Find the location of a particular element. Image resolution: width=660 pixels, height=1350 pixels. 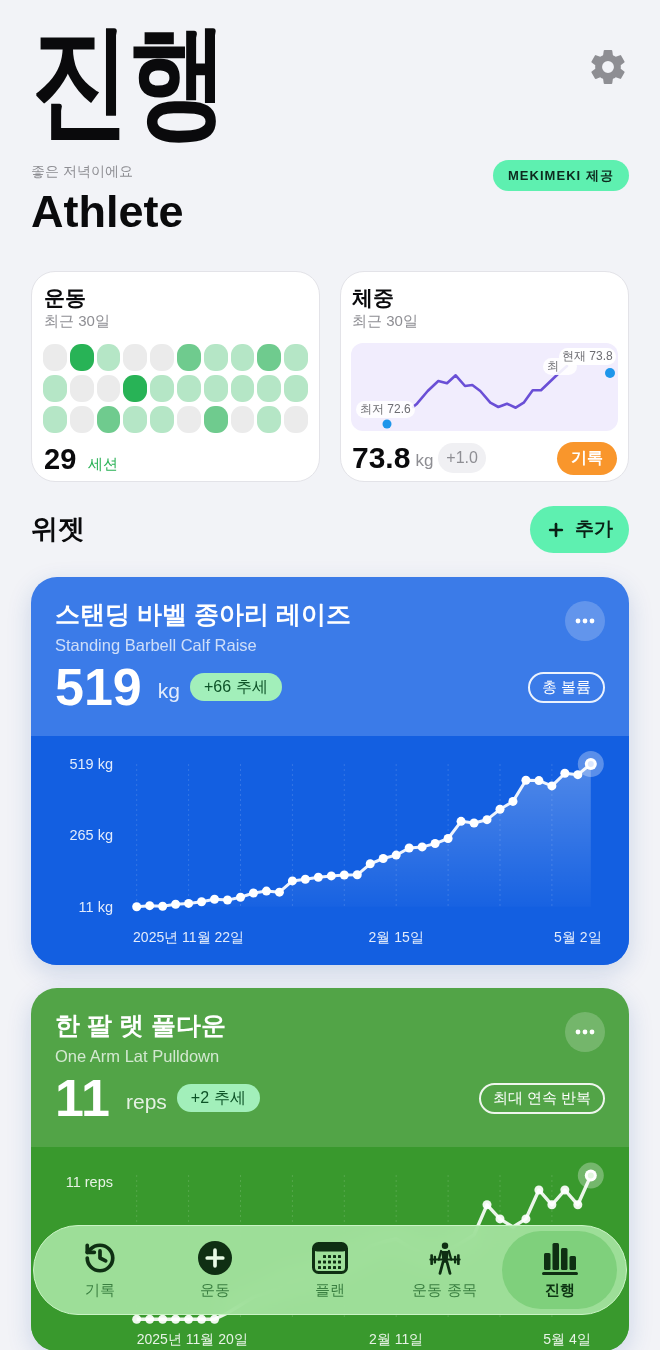

tab: 운동 종목 is located at coordinates (444, 1270).